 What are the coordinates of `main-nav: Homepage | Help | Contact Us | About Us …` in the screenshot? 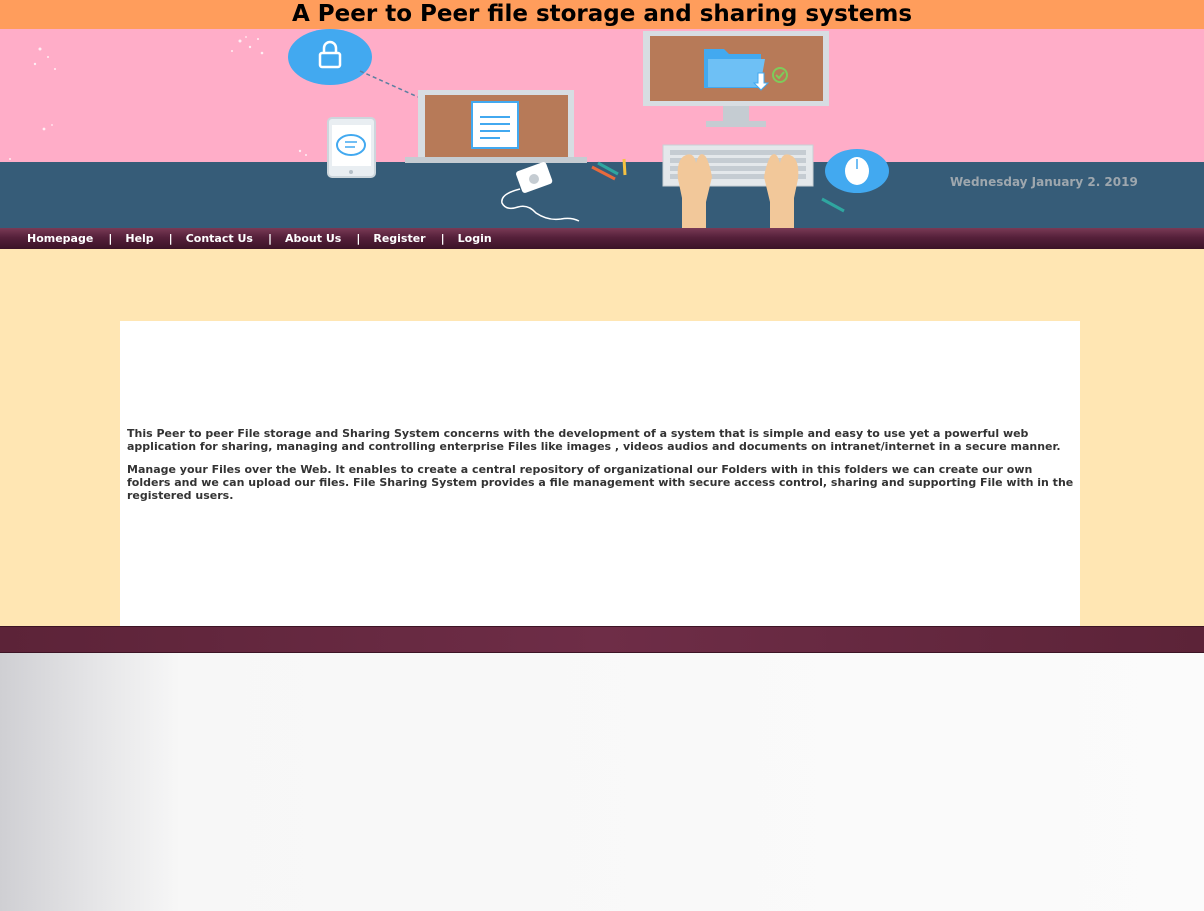 It's located at (602, 238).